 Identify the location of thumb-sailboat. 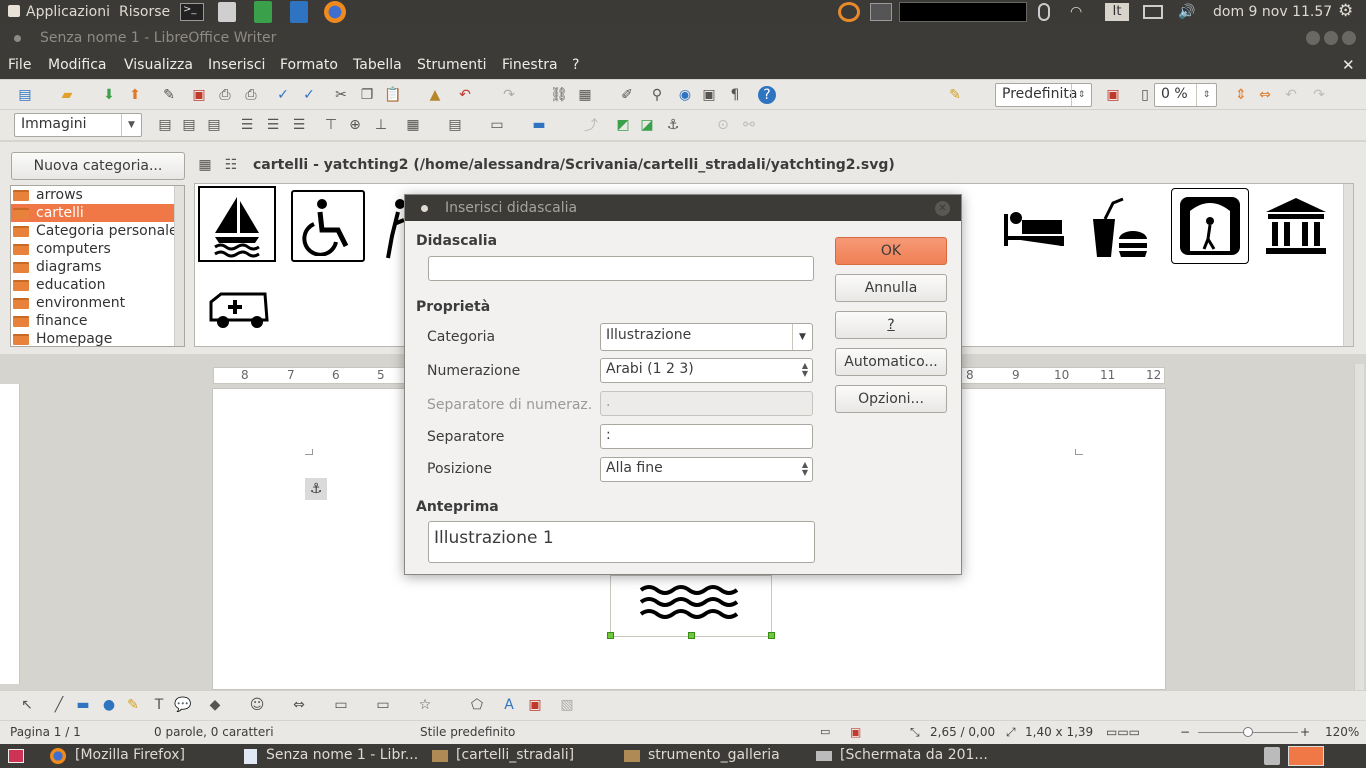
(237, 224).